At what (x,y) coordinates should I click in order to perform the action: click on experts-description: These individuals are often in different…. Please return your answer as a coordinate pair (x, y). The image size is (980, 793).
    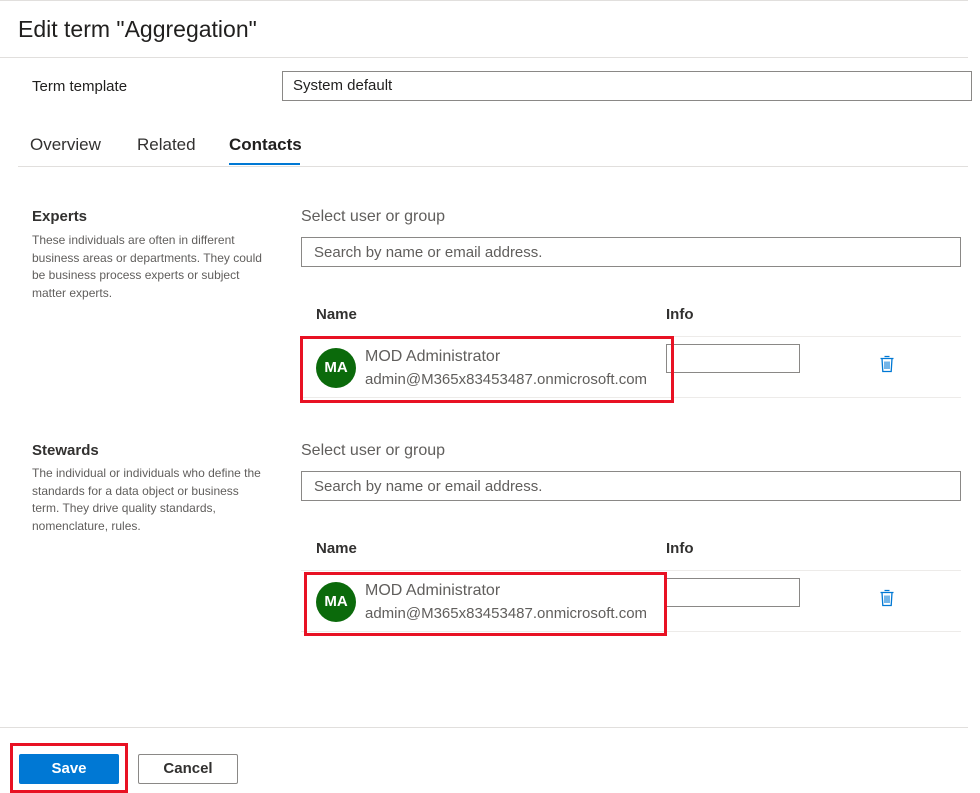
    Looking at the image, I should click on (147, 266).